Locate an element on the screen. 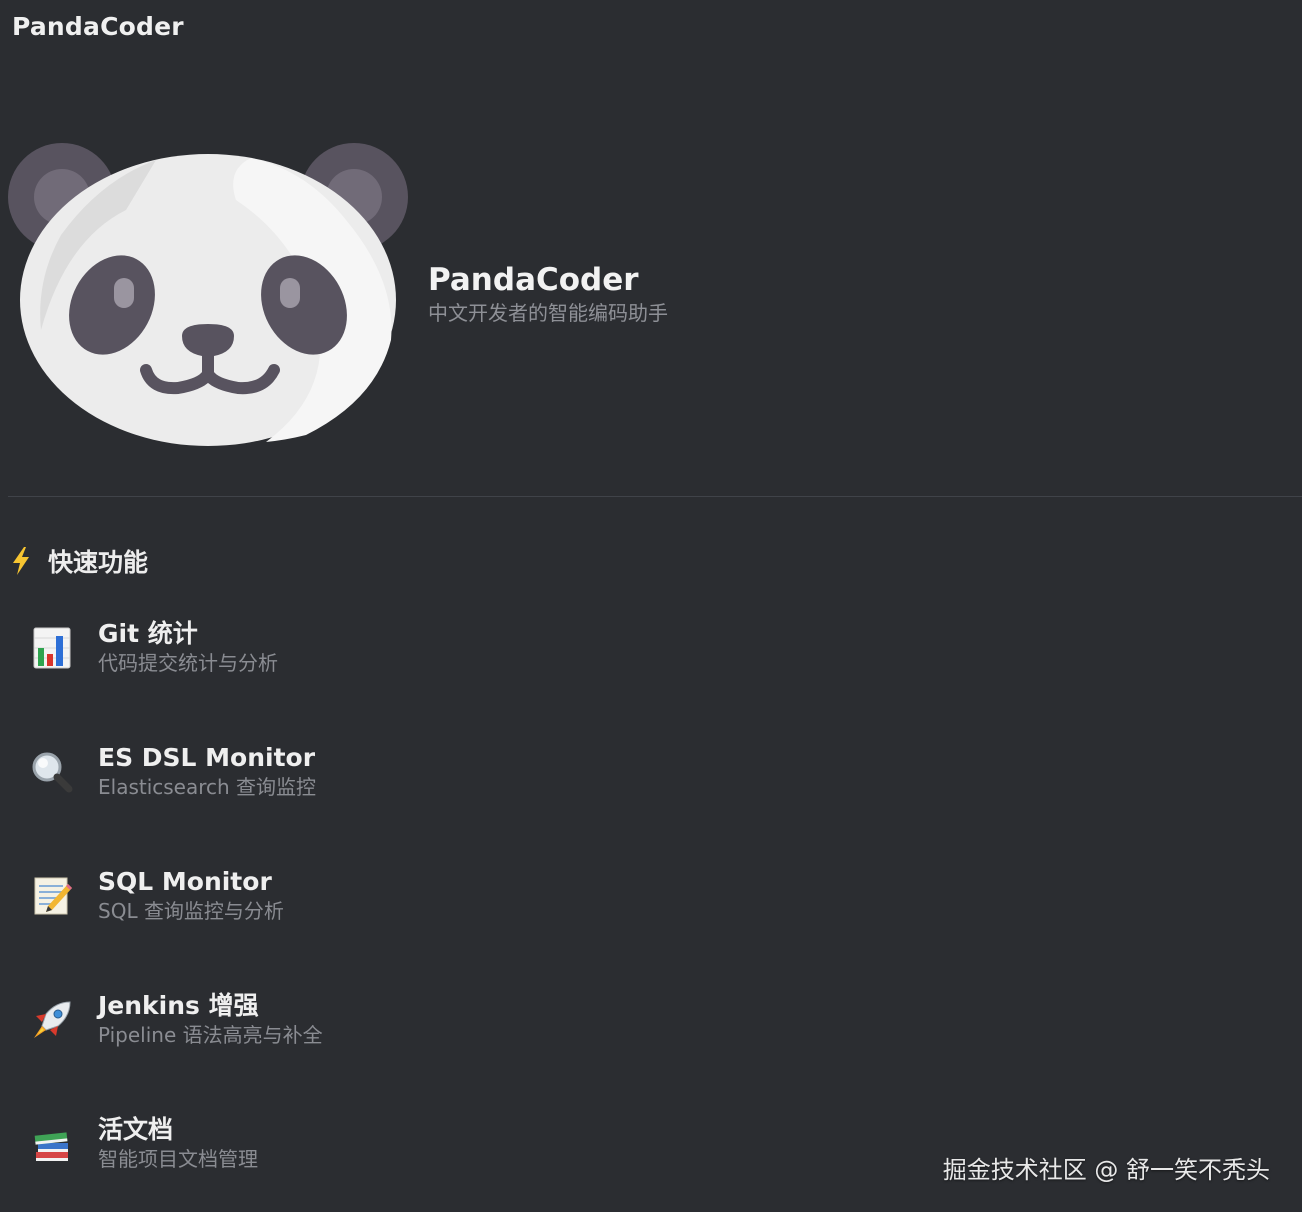 This screenshot has height=1212, width=1302. lightning-icon is located at coordinates (21, 561).